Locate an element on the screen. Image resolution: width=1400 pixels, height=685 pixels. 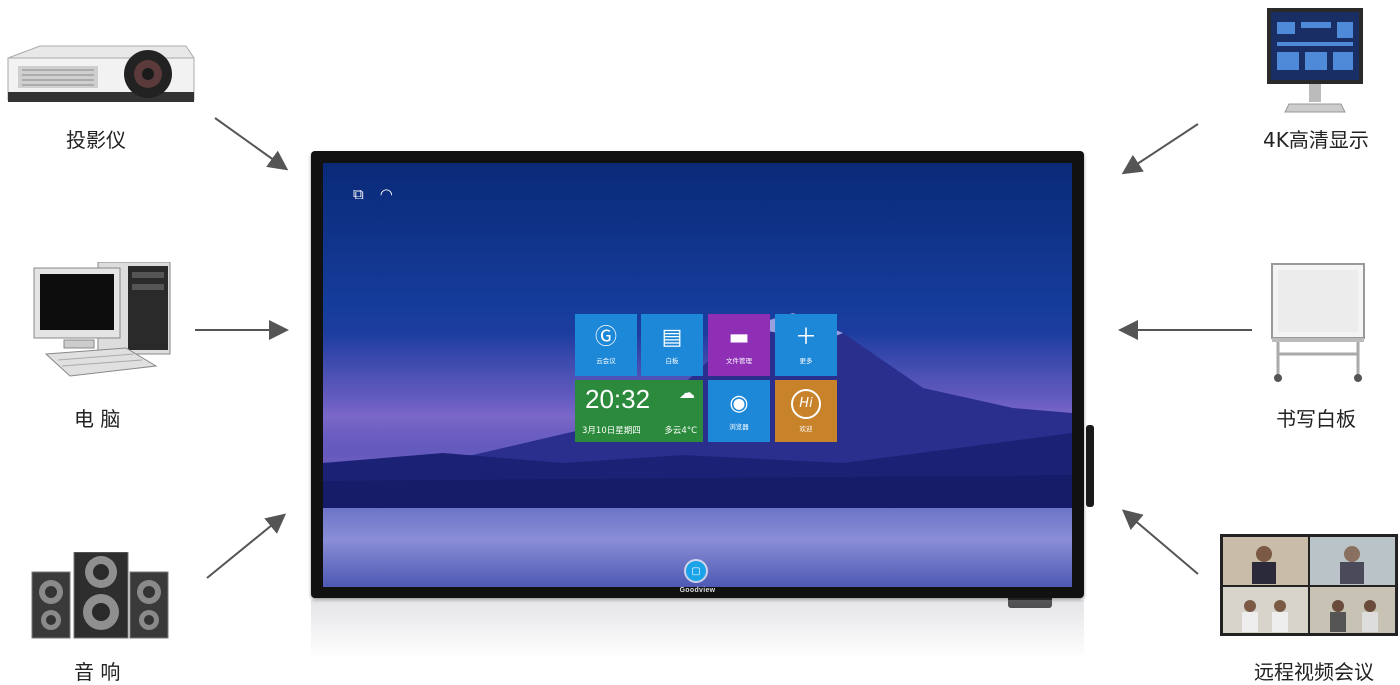
browser-icon: ◉ is located at coordinates (739, 403).